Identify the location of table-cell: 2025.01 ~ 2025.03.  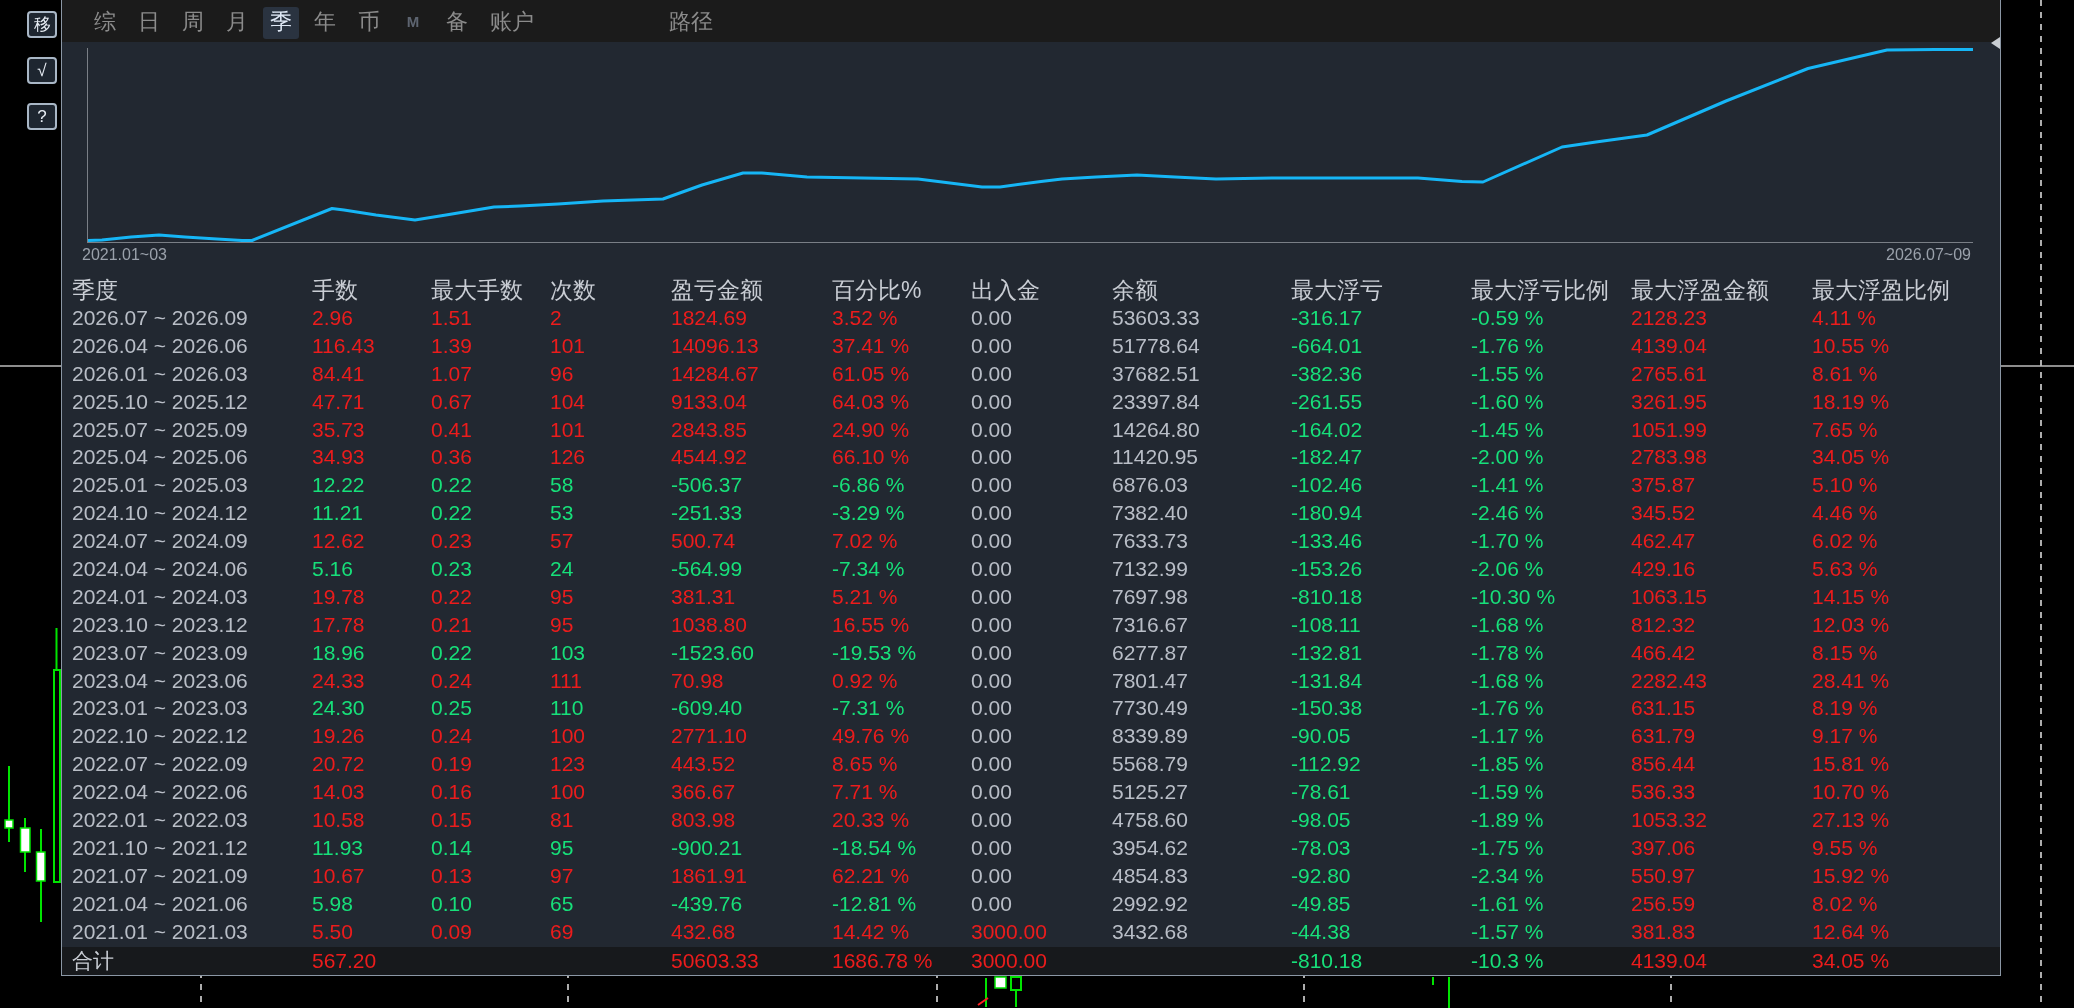
(160, 485).